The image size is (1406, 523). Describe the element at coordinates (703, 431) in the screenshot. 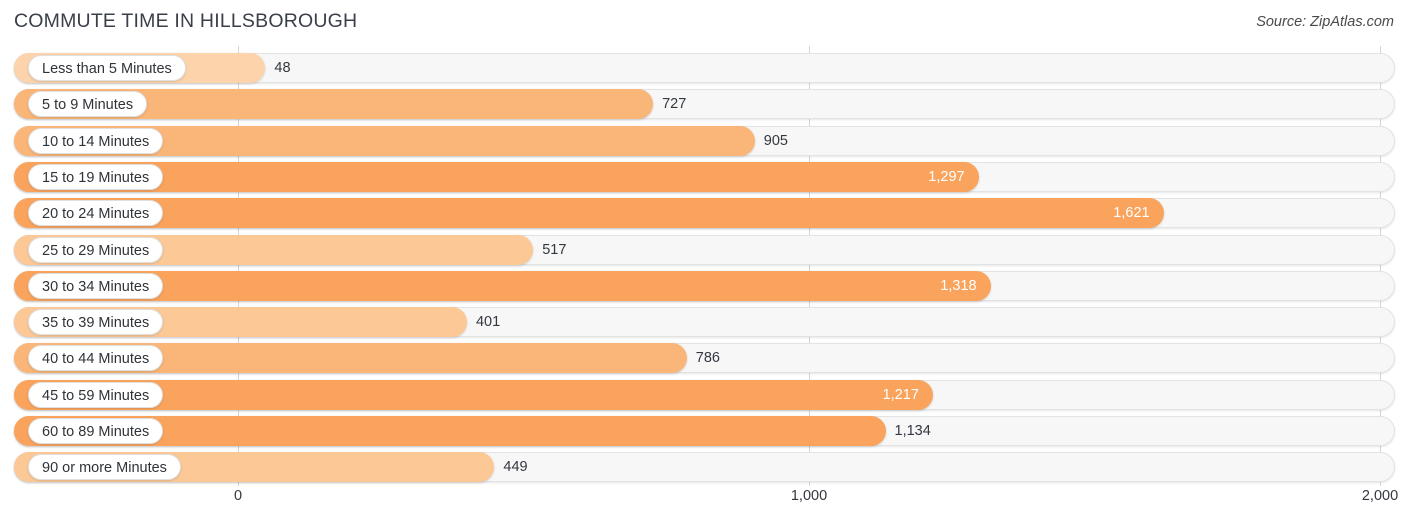

I see `bar-row: 60 to 89 Minutes 1,134` at that location.